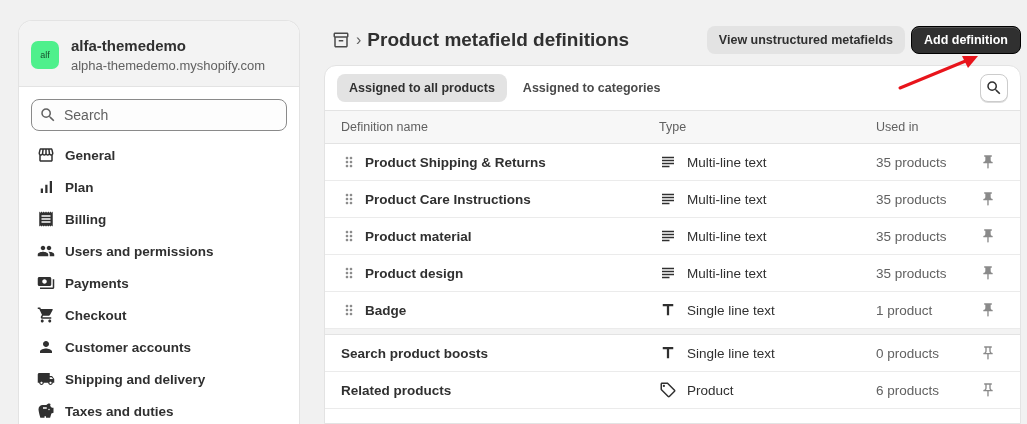 The height and width of the screenshot is (424, 1027). I want to click on store-avatar: alf, so click(45, 55).